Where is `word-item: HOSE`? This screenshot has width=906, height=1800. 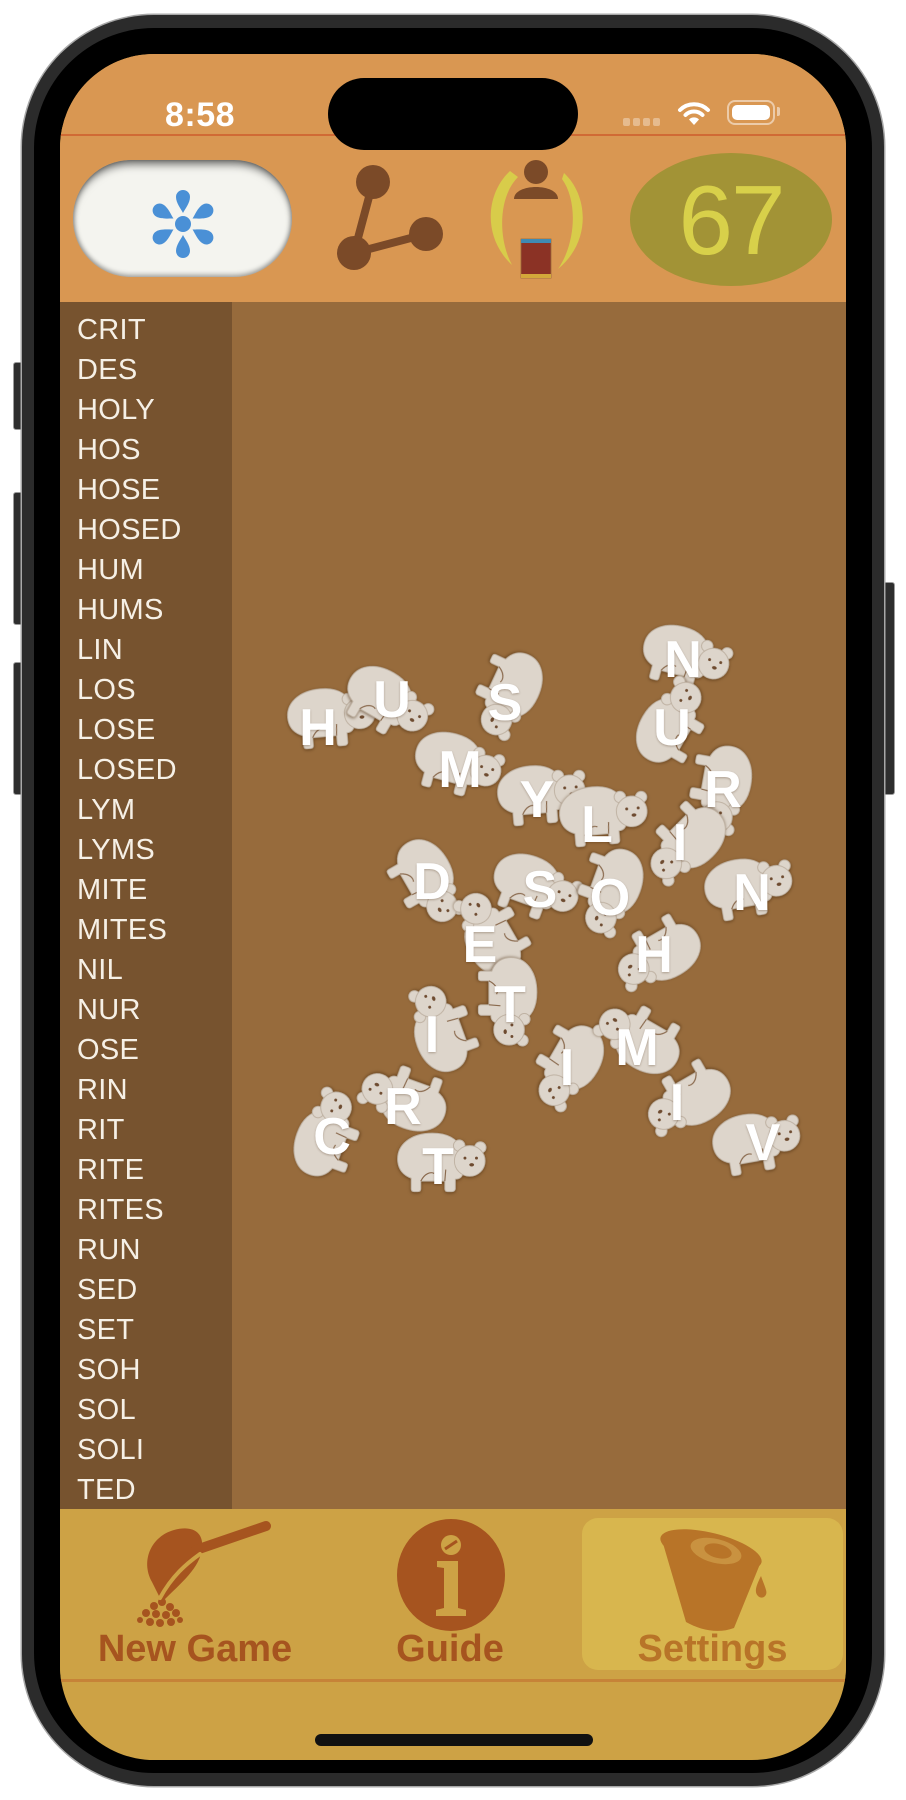 word-item: HOSE is located at coordinates (119, 490).